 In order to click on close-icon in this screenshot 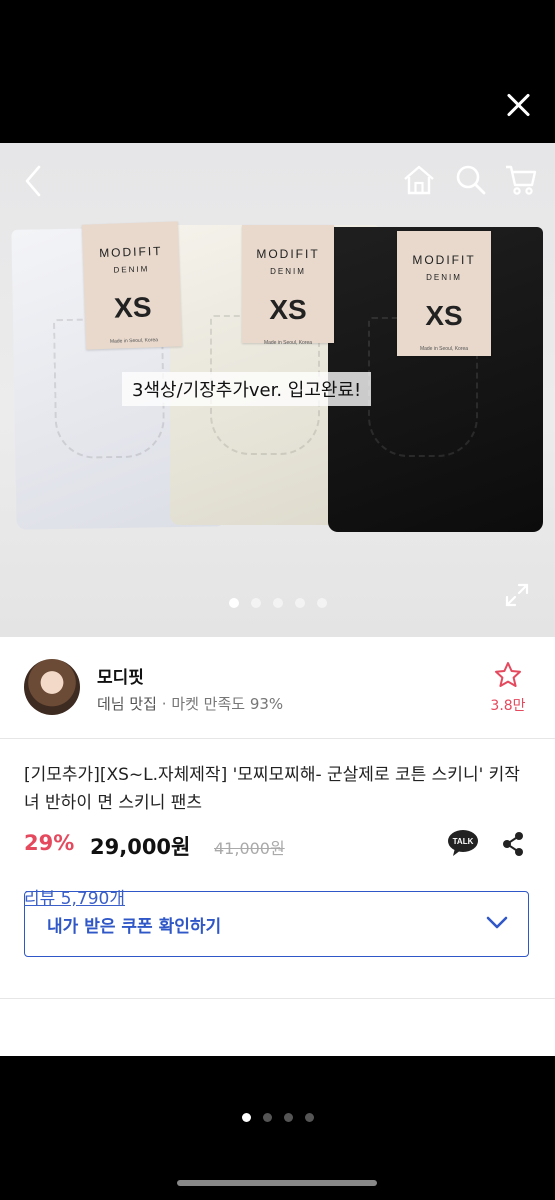, I will do `click(518, 105)`.